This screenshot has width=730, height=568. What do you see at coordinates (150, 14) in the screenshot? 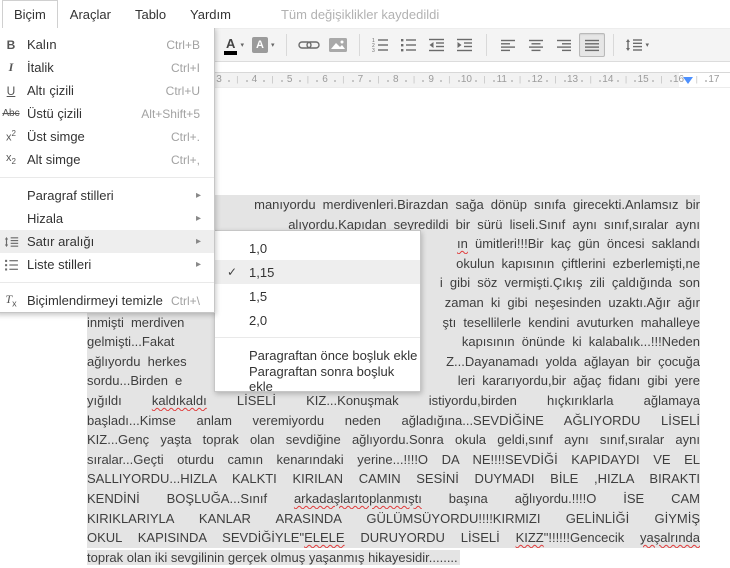
I see `menu-tablo: Tablo` at bounding box center [150, 14].